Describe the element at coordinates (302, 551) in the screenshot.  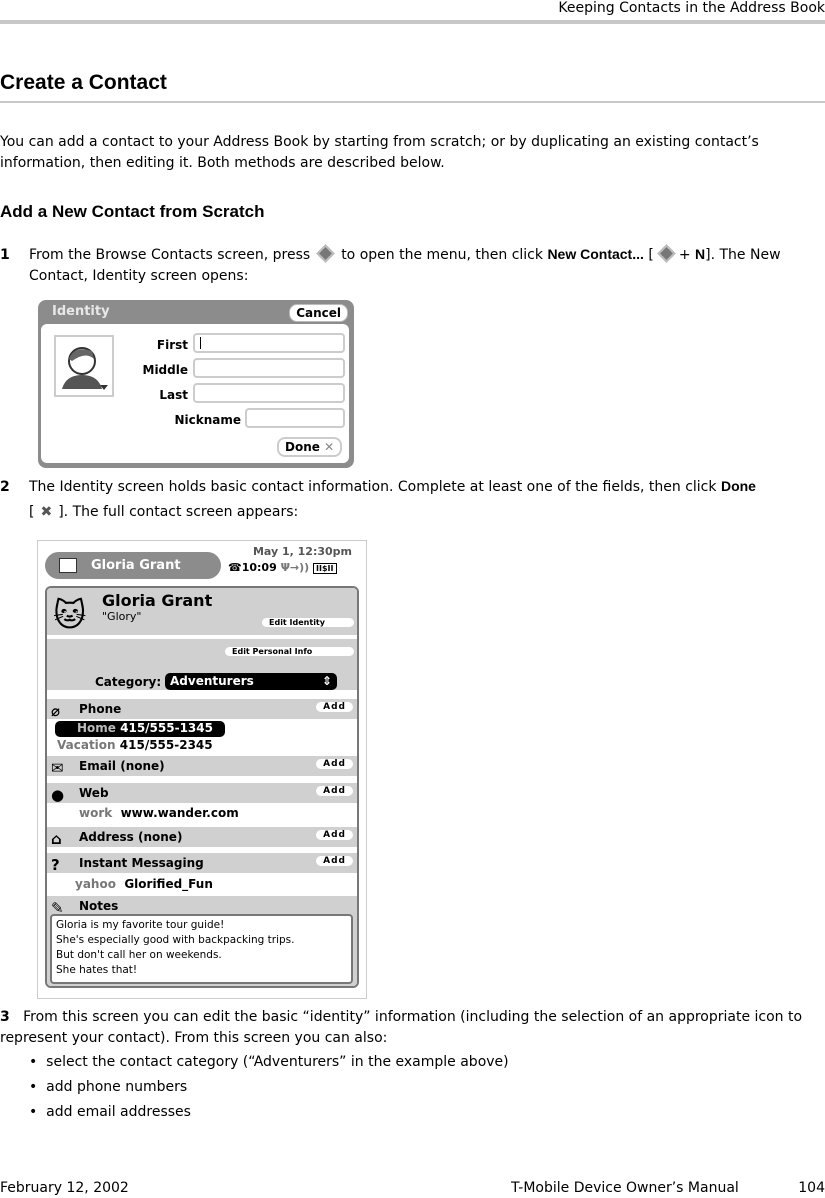
I see `date-time: May 1, 12:30pm` at that location.